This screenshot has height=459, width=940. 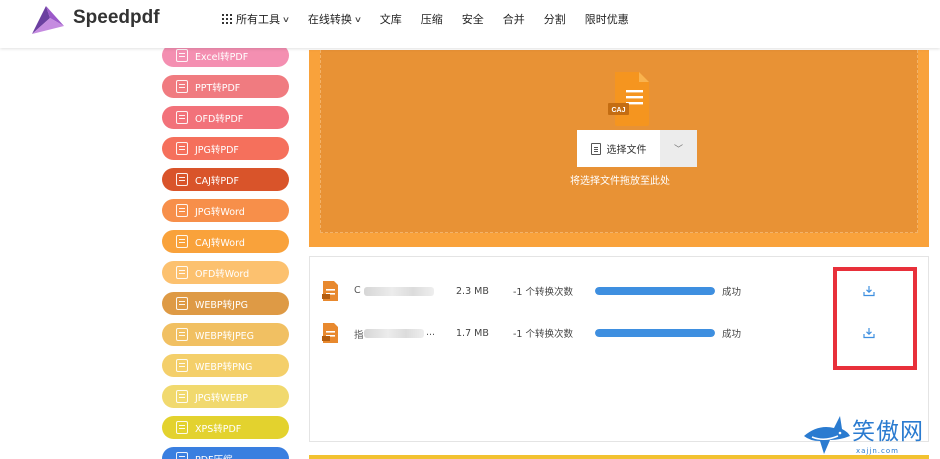 I want to click on nav-label: 文库, so click(x=390, y=19).